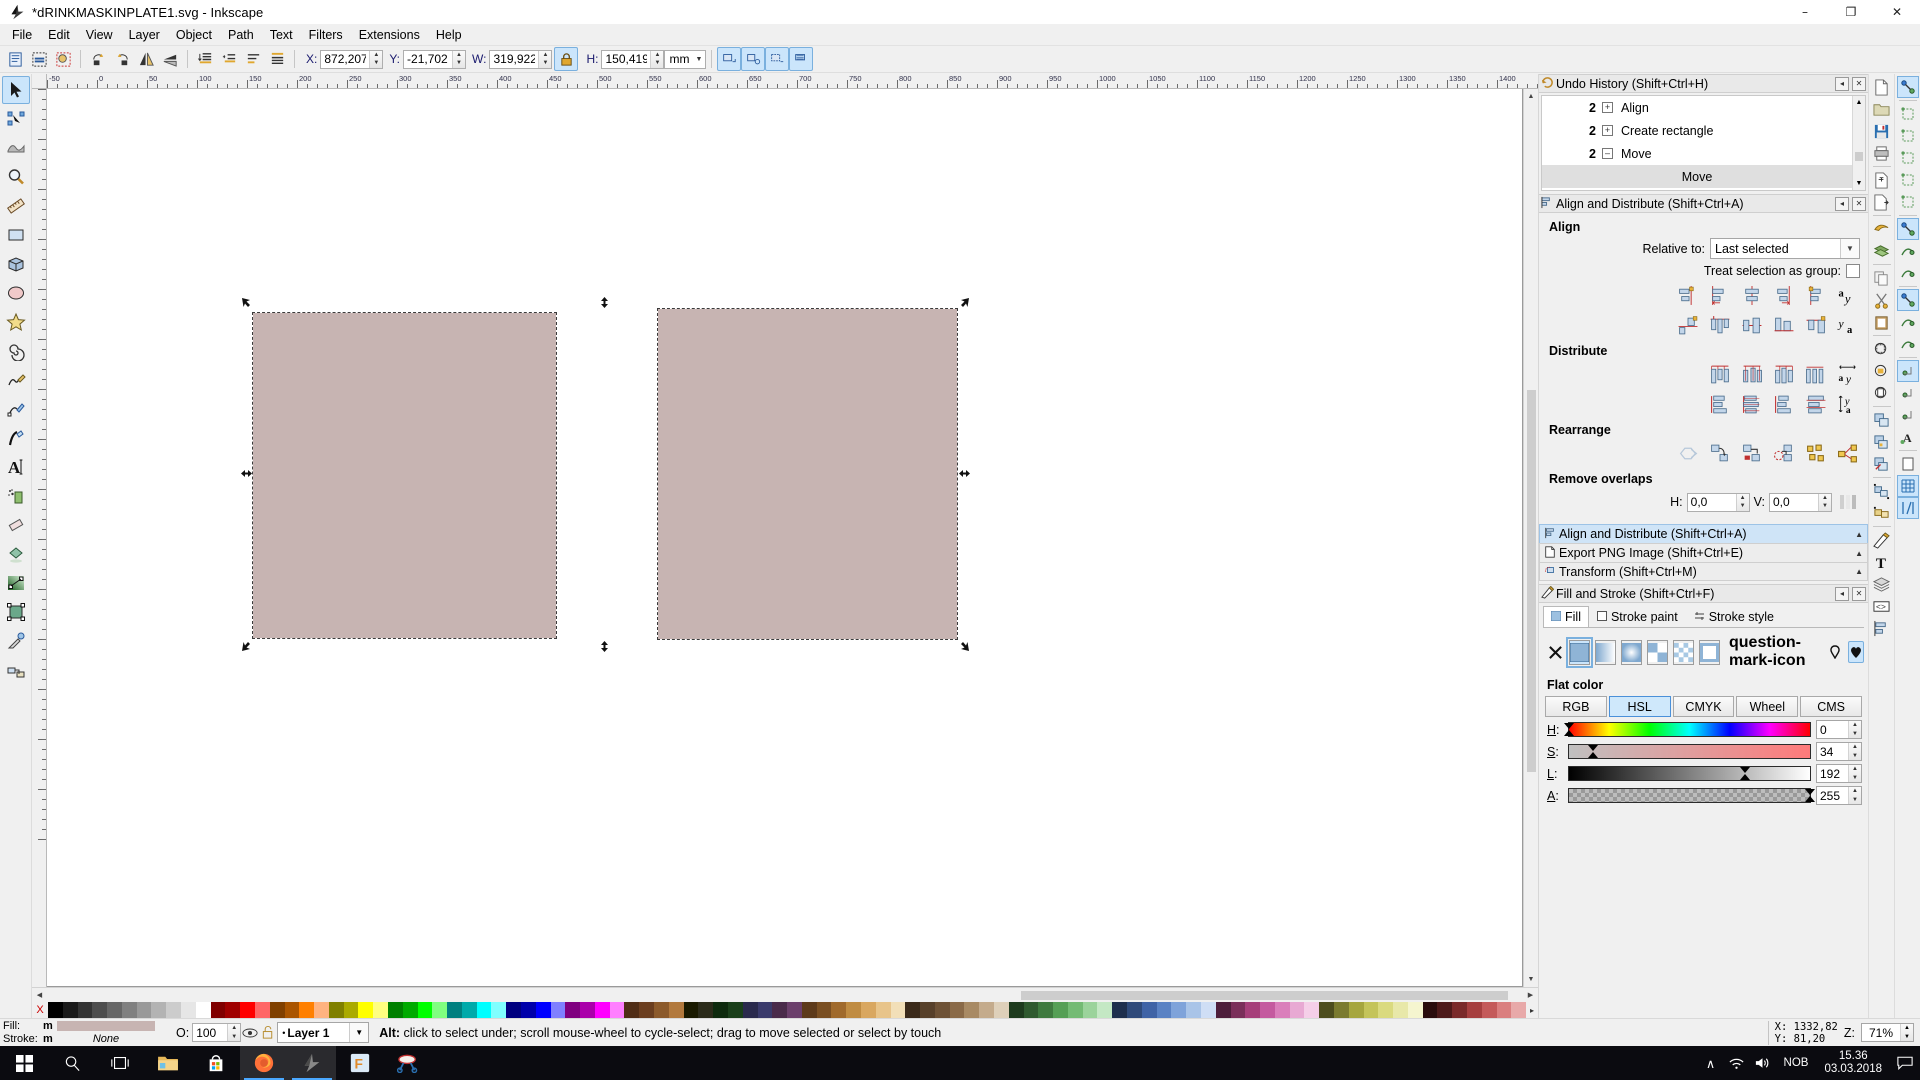 This screenshot has width=1920, height=1080. I want to click on menu-extensions: Extensions, so click(389, 35).